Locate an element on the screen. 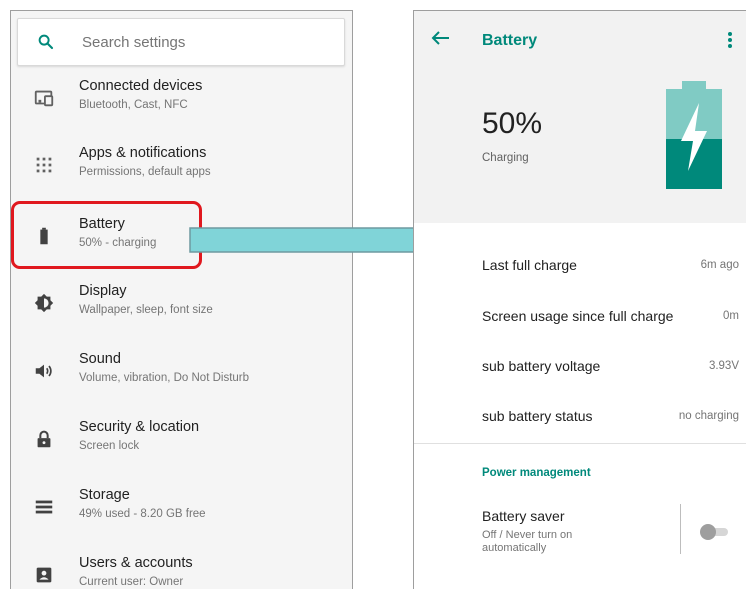  row-label: Screen usage since full charge is located at coordinates (578, 316).